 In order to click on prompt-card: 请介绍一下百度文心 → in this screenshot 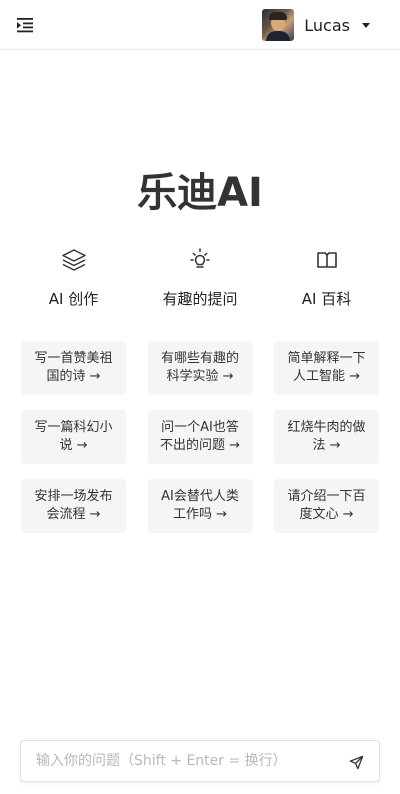, I will do `click(326, 506)`.